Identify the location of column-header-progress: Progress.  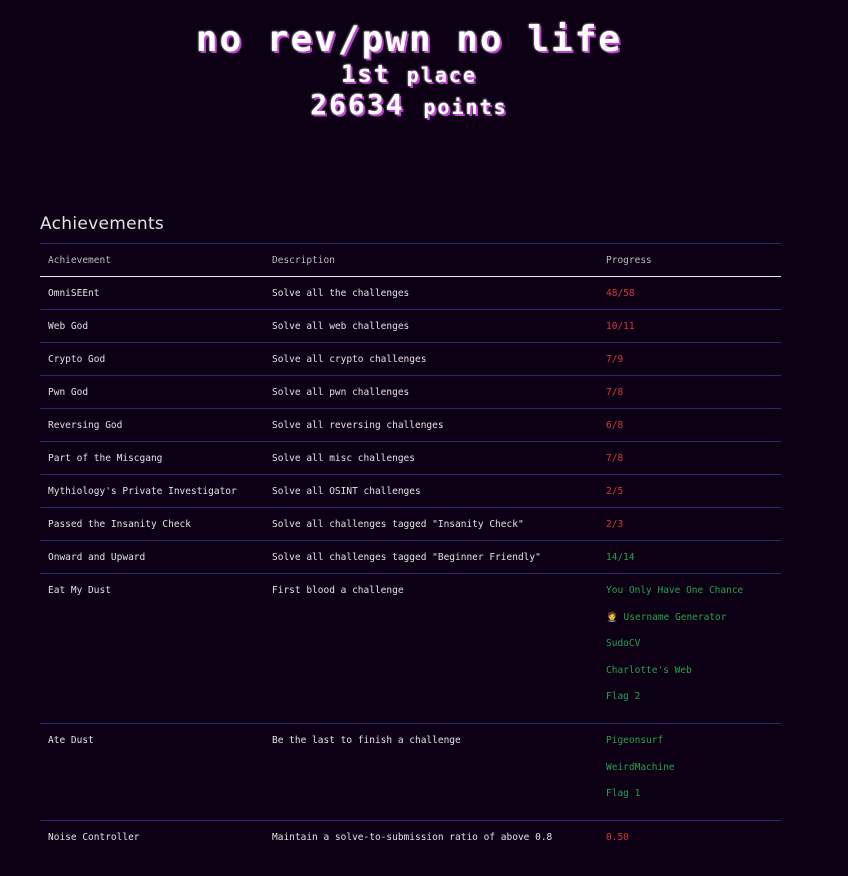
(629, 260).